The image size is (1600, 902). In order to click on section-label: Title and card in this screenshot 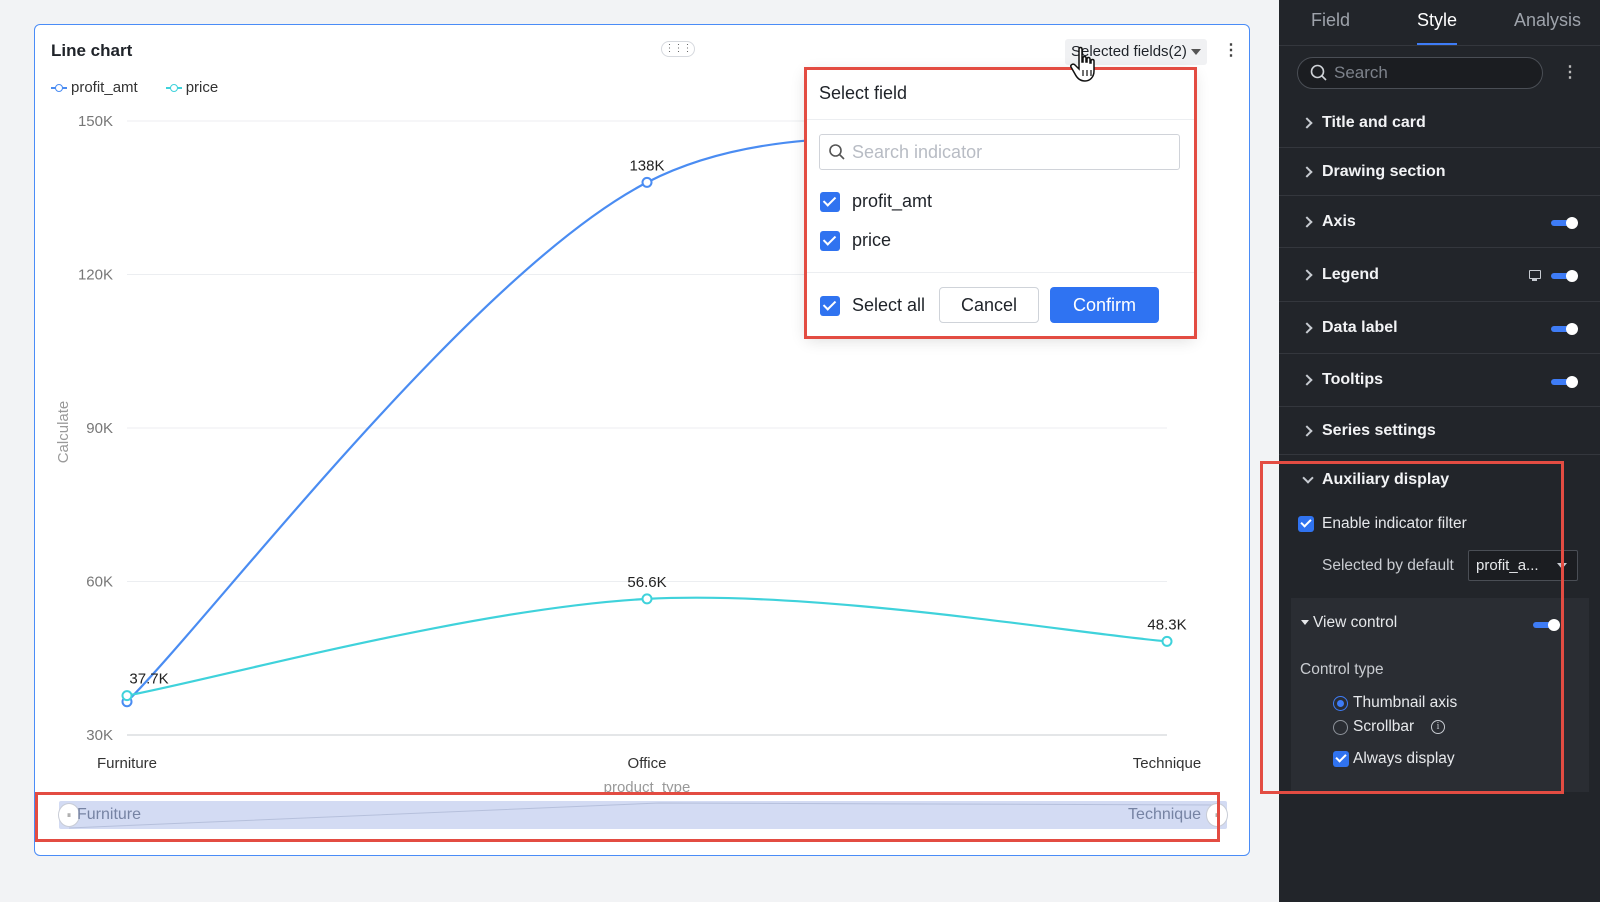, I will do `click(1374, 122)`.